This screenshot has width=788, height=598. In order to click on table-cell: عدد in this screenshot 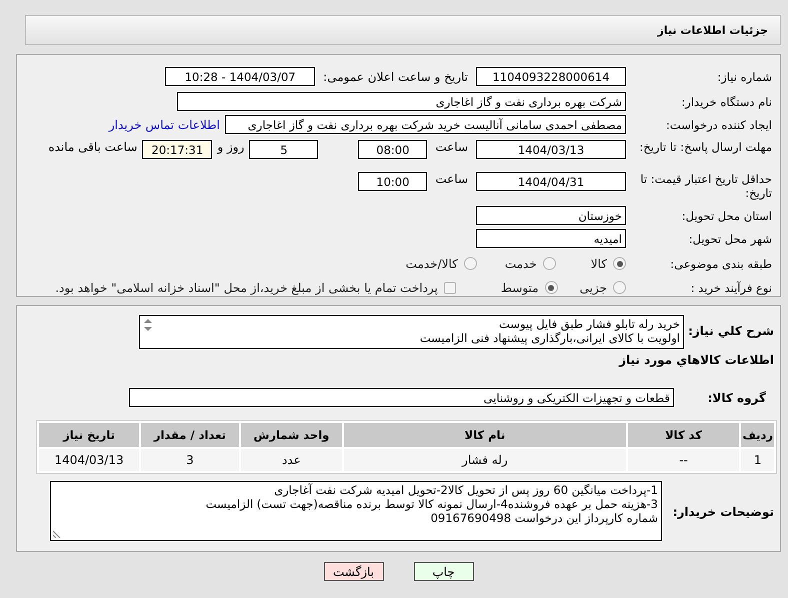, I will do `click(291, 460)`.